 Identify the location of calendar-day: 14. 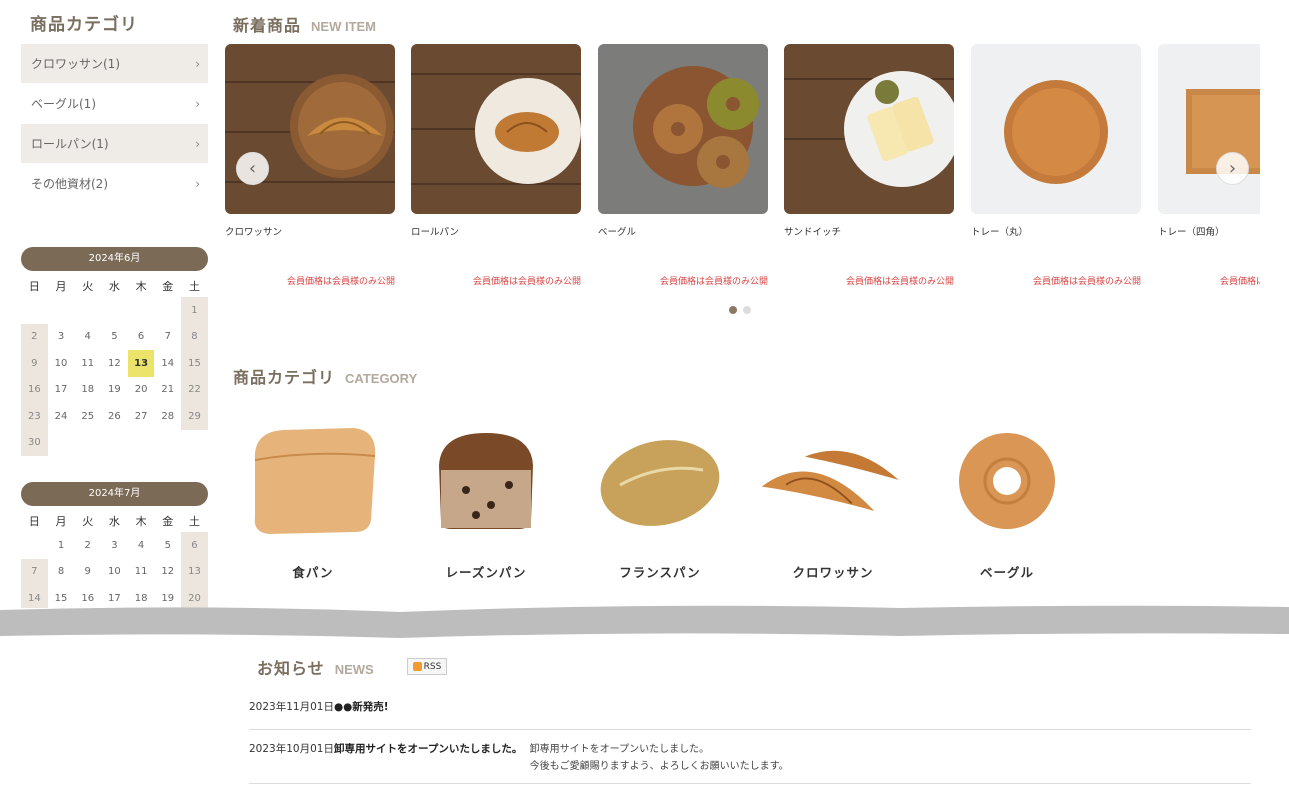
(167, 363).